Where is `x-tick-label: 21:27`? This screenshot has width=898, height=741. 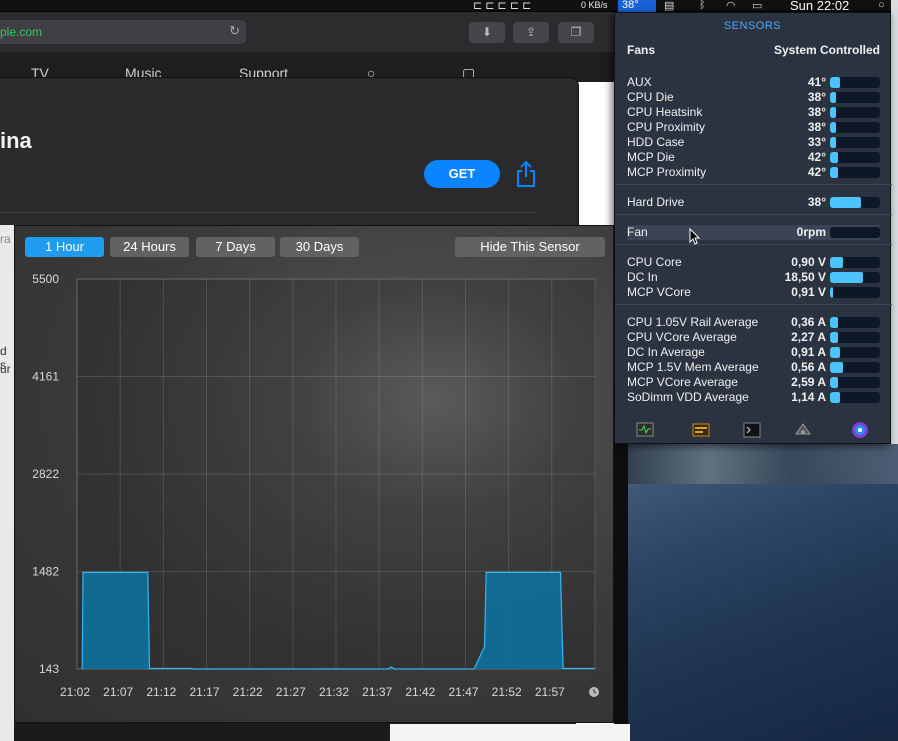 x-tick-label: 21:27 is located at coordinates (291, 692).